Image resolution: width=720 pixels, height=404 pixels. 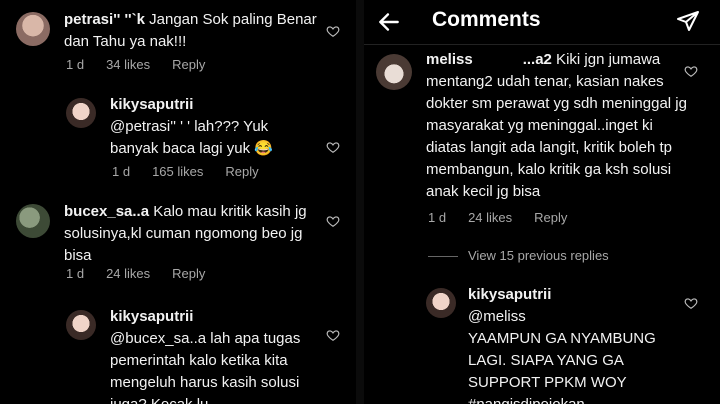 What do you see at coordinates (489, 59) in the screenshot?
I see `comment-username: meliss ...a2` at bounding box center [489, 59].